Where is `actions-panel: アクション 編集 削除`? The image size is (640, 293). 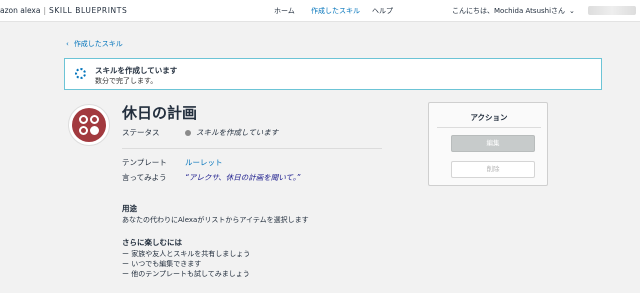 actions-panel: アクション 編集 削除 is located at coordinates (488, 144).